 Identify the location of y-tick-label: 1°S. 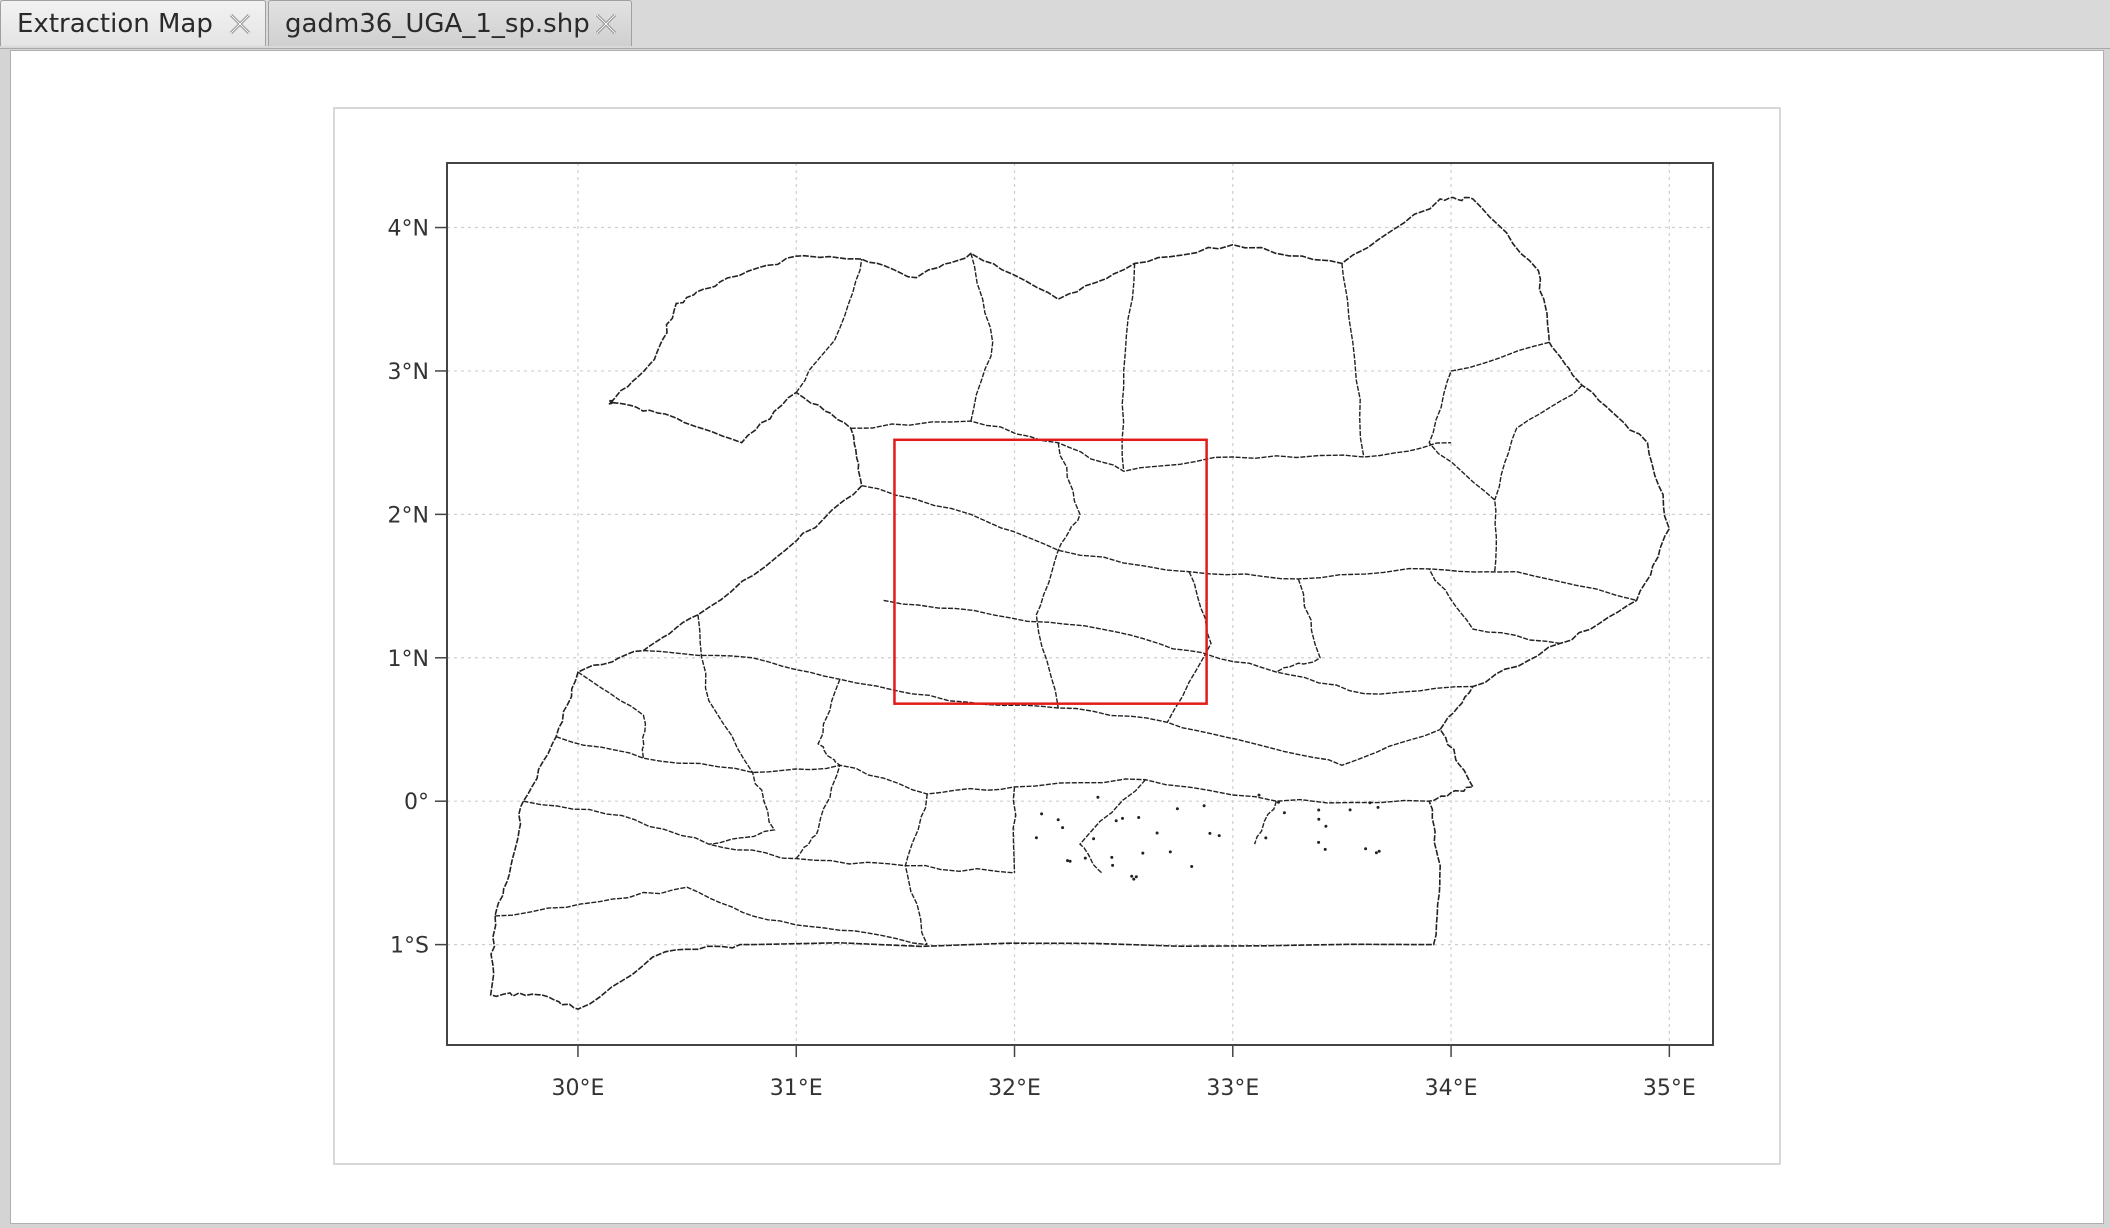
(409, 946).